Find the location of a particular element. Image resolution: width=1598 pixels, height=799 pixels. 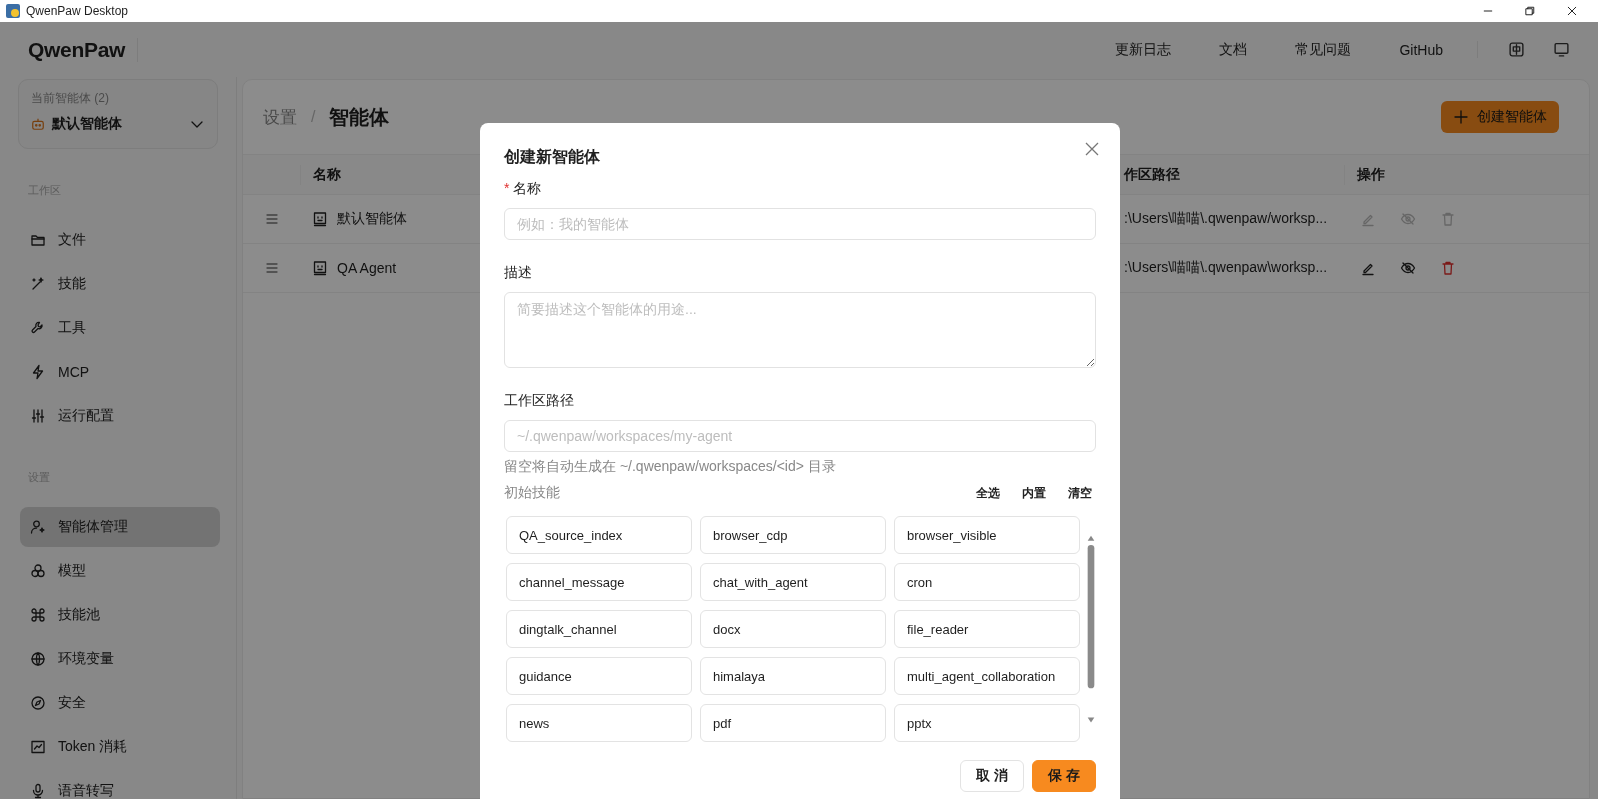

sliders-icon is located at coordinates (38, 416).